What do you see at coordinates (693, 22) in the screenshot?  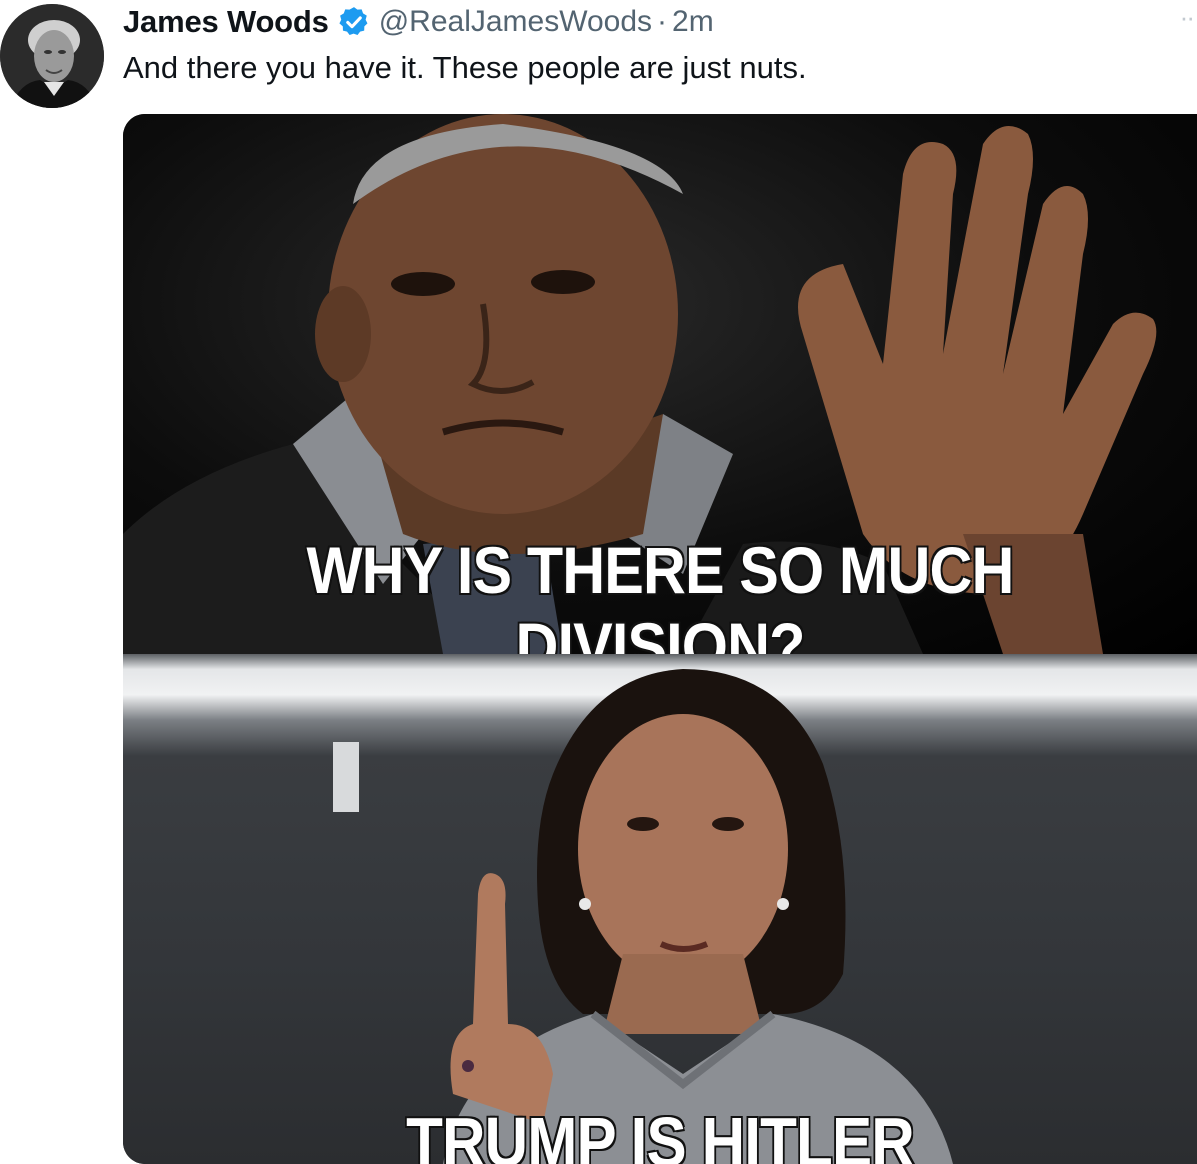 I see `timestamp: 2m` at bounding box center [693, 22].